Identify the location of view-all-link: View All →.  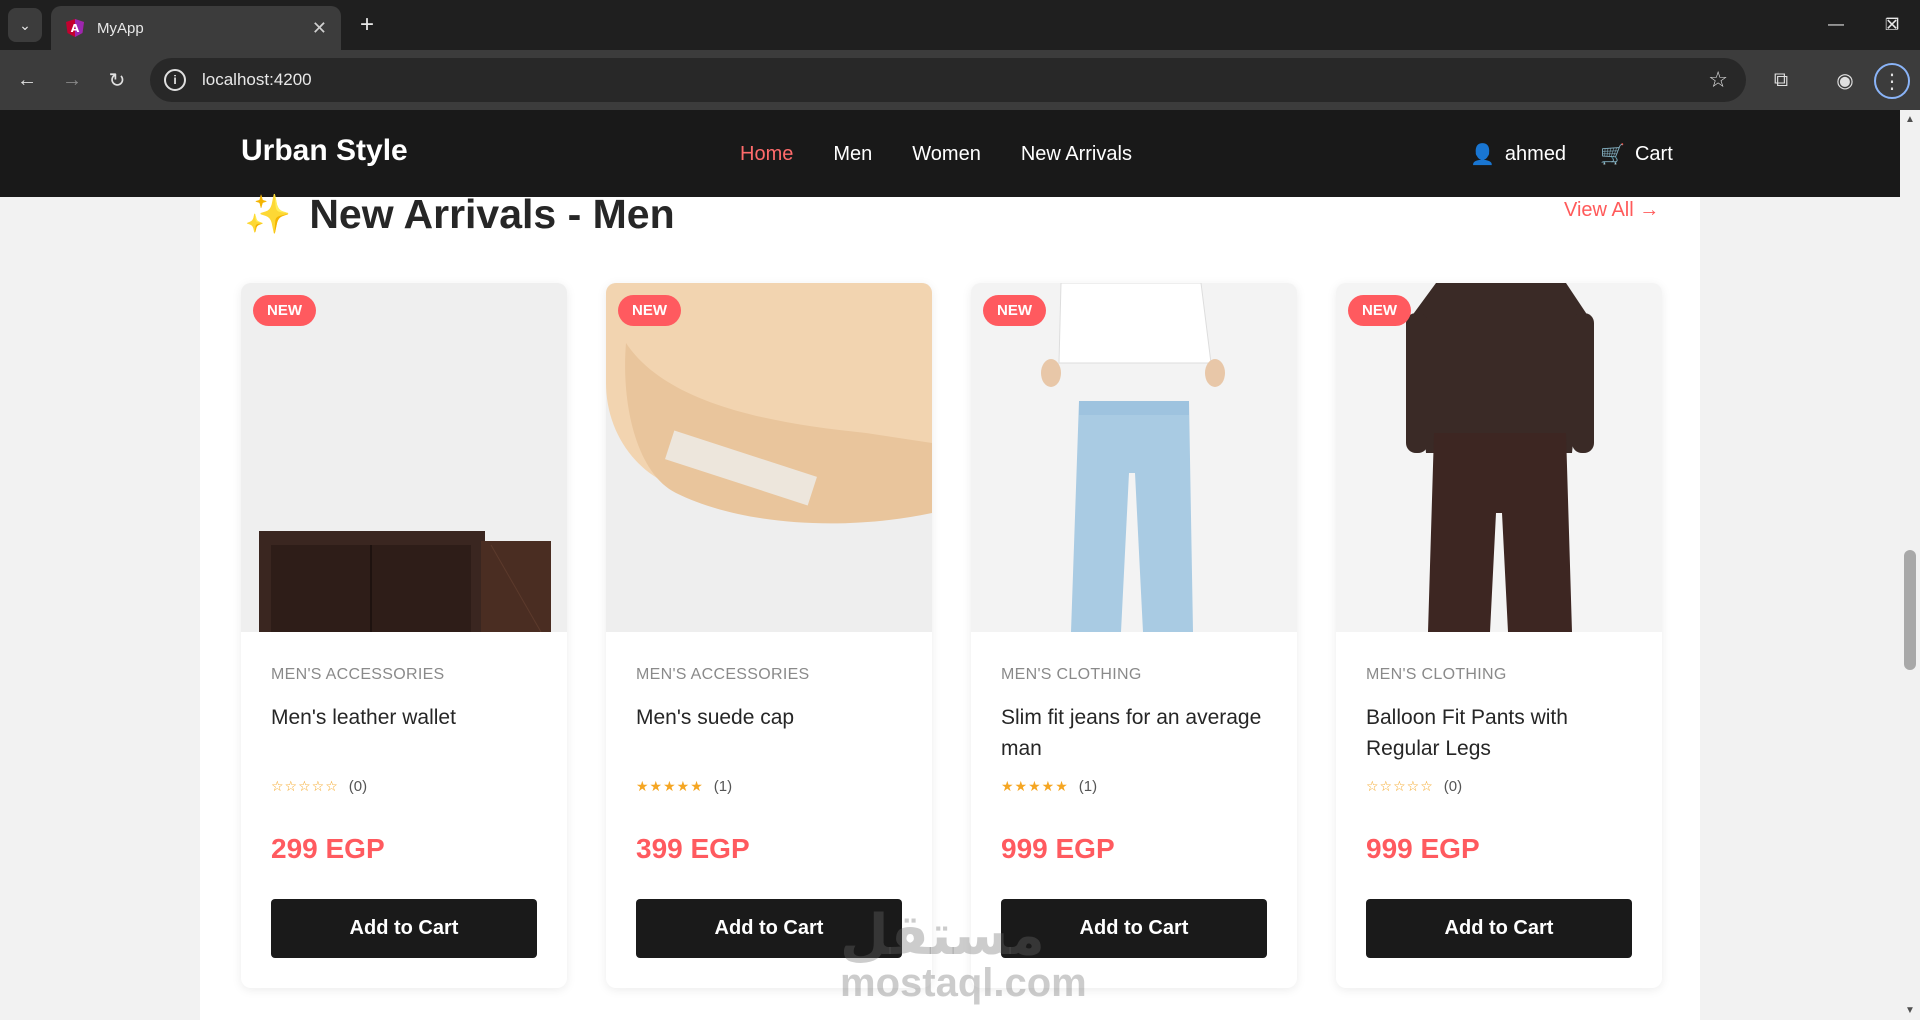
(1611, 210).